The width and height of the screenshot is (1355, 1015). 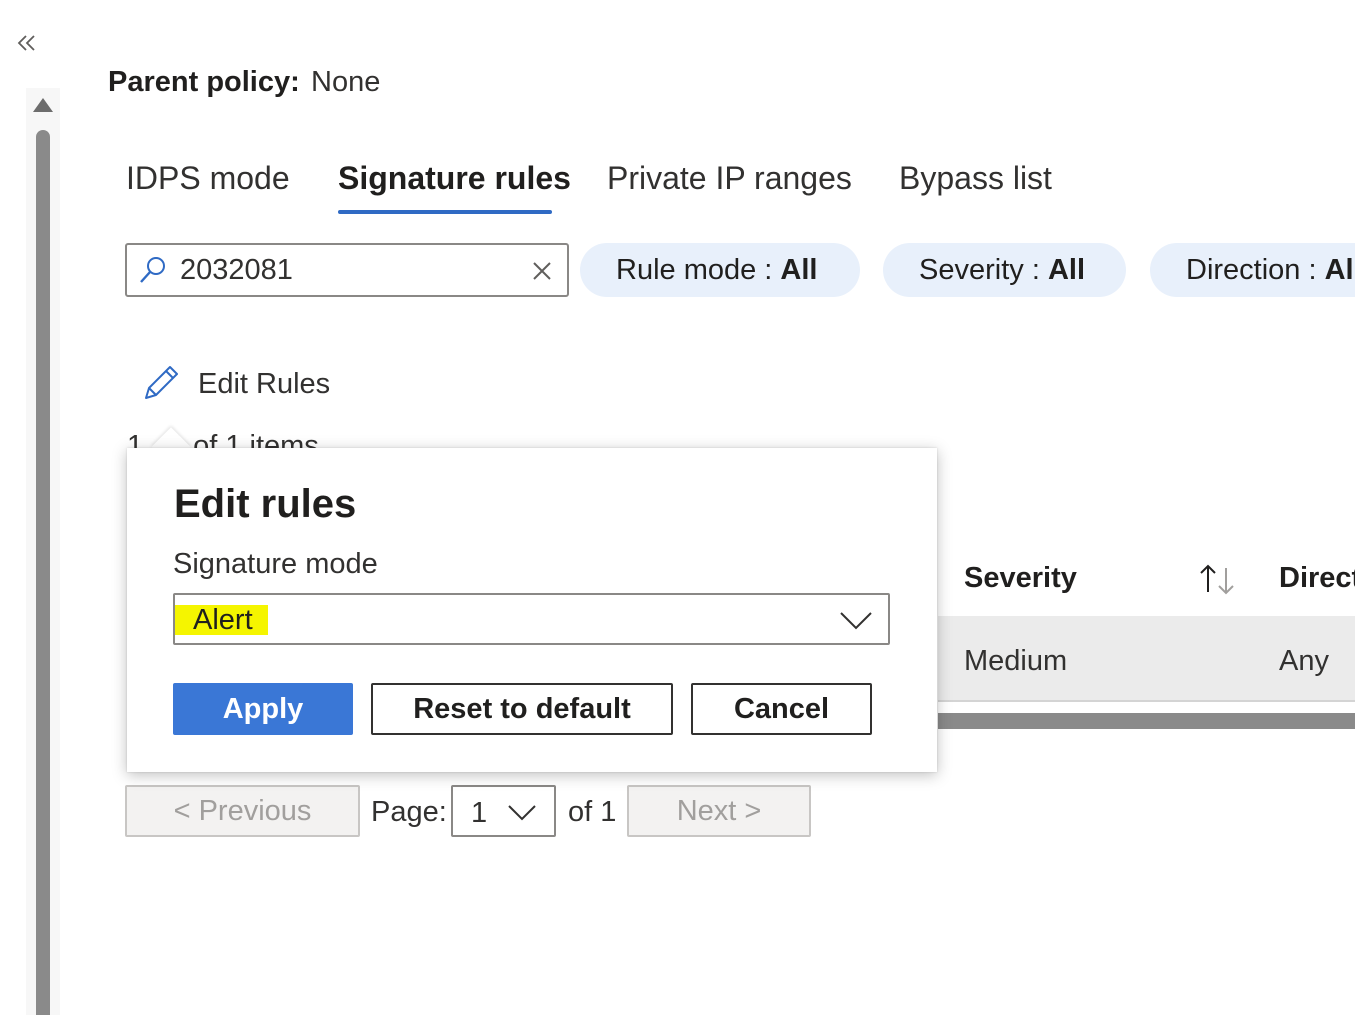 What do you see at coordinates (172, 458) in the screenshot?
I see `popover-beak-cover` at bounding box center [172, 458].